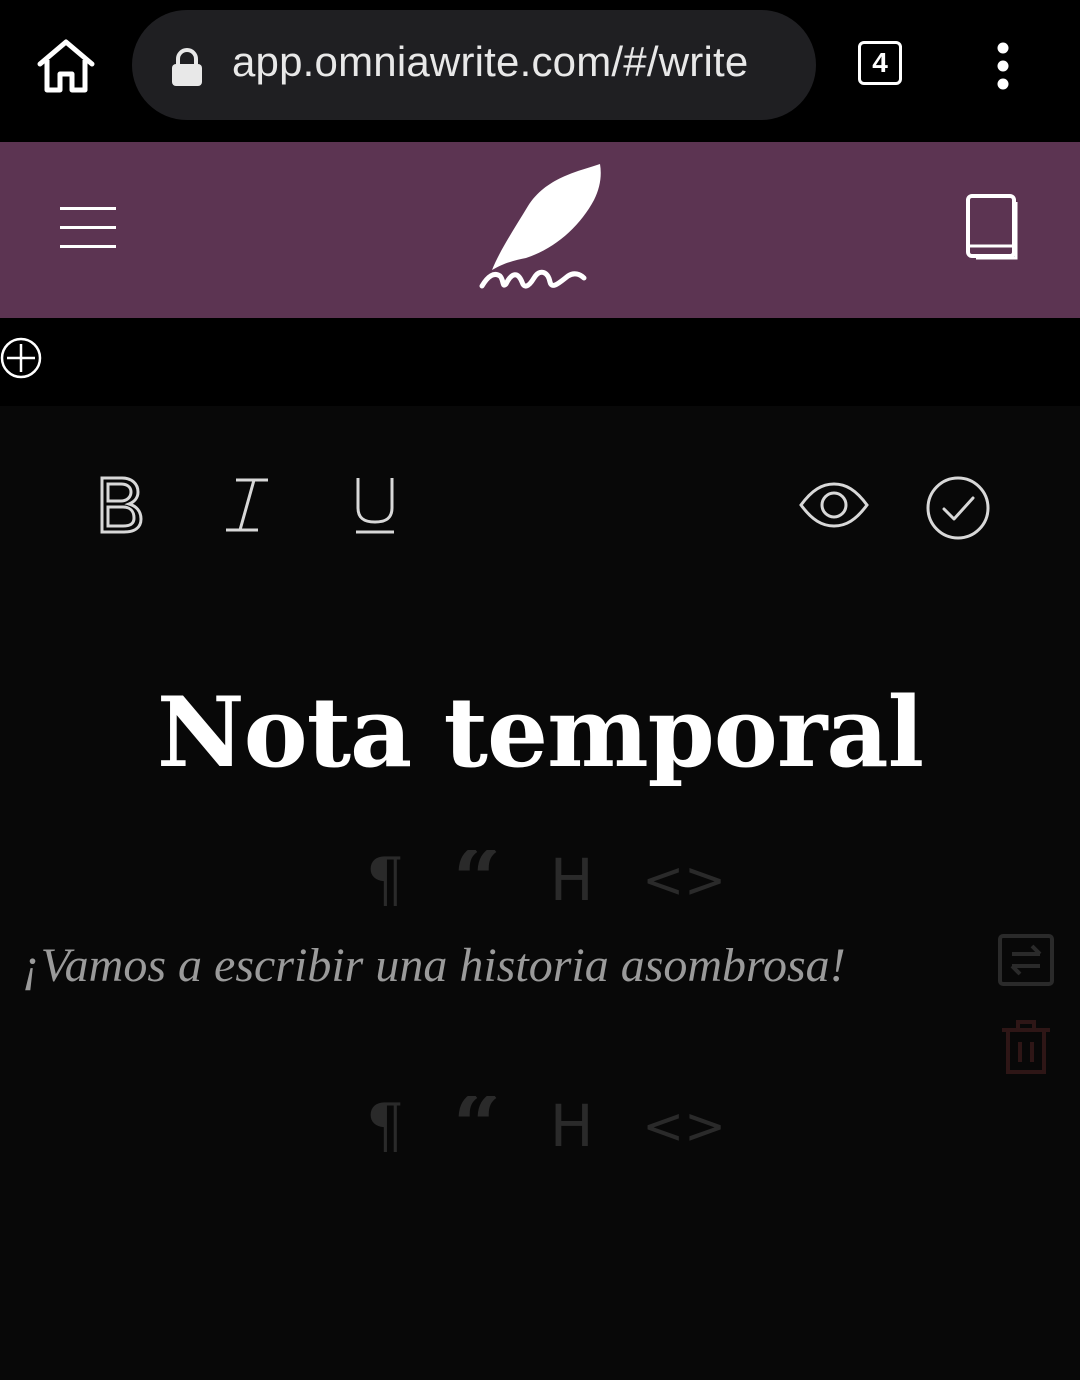 The width and height of the screenshot is (1080, 1380). What do you see at coordinates (992, 227) in the screenshot?
I see `book-icon` at bounding box center [992, 227].